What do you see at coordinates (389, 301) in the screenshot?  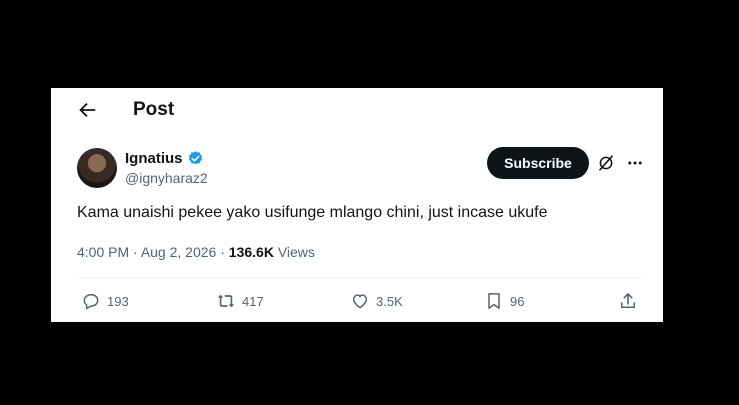 I see `like-count: 3.5K` at bounding box center [389, 301].